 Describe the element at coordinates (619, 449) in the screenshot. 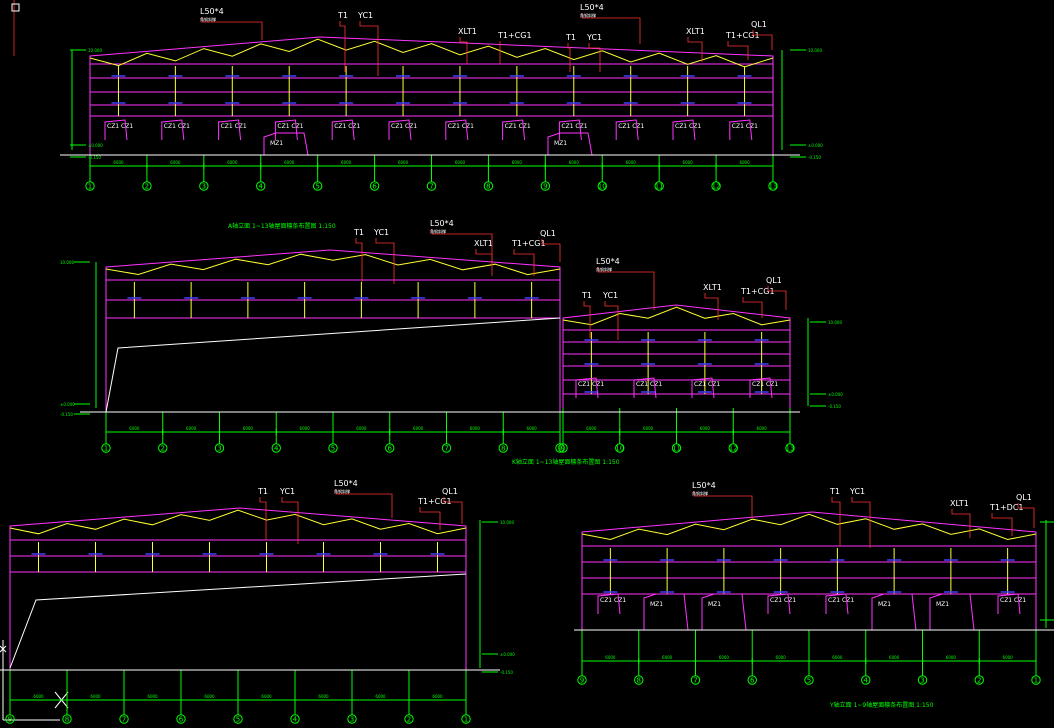

I see `axis-label: 10` at that location.